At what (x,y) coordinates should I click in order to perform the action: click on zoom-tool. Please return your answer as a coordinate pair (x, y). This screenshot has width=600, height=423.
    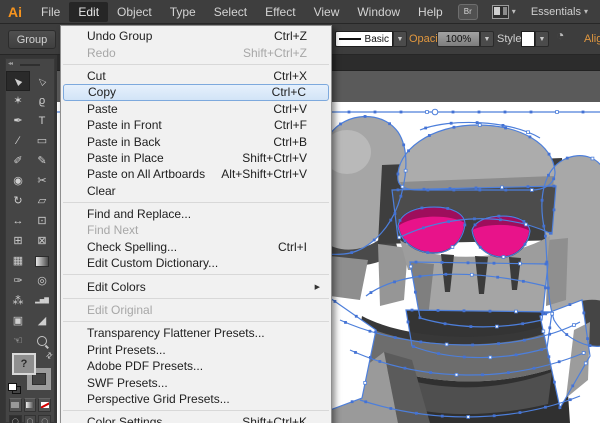
    Looking at the image, I should click on (42, 341).